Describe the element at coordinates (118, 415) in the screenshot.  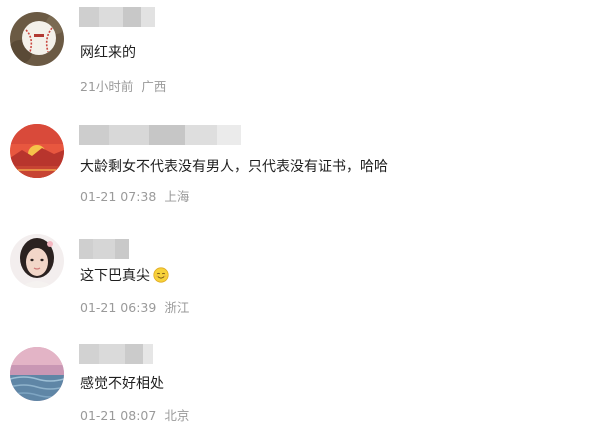
I see `comment-time: 01-21 08:07` at that location.